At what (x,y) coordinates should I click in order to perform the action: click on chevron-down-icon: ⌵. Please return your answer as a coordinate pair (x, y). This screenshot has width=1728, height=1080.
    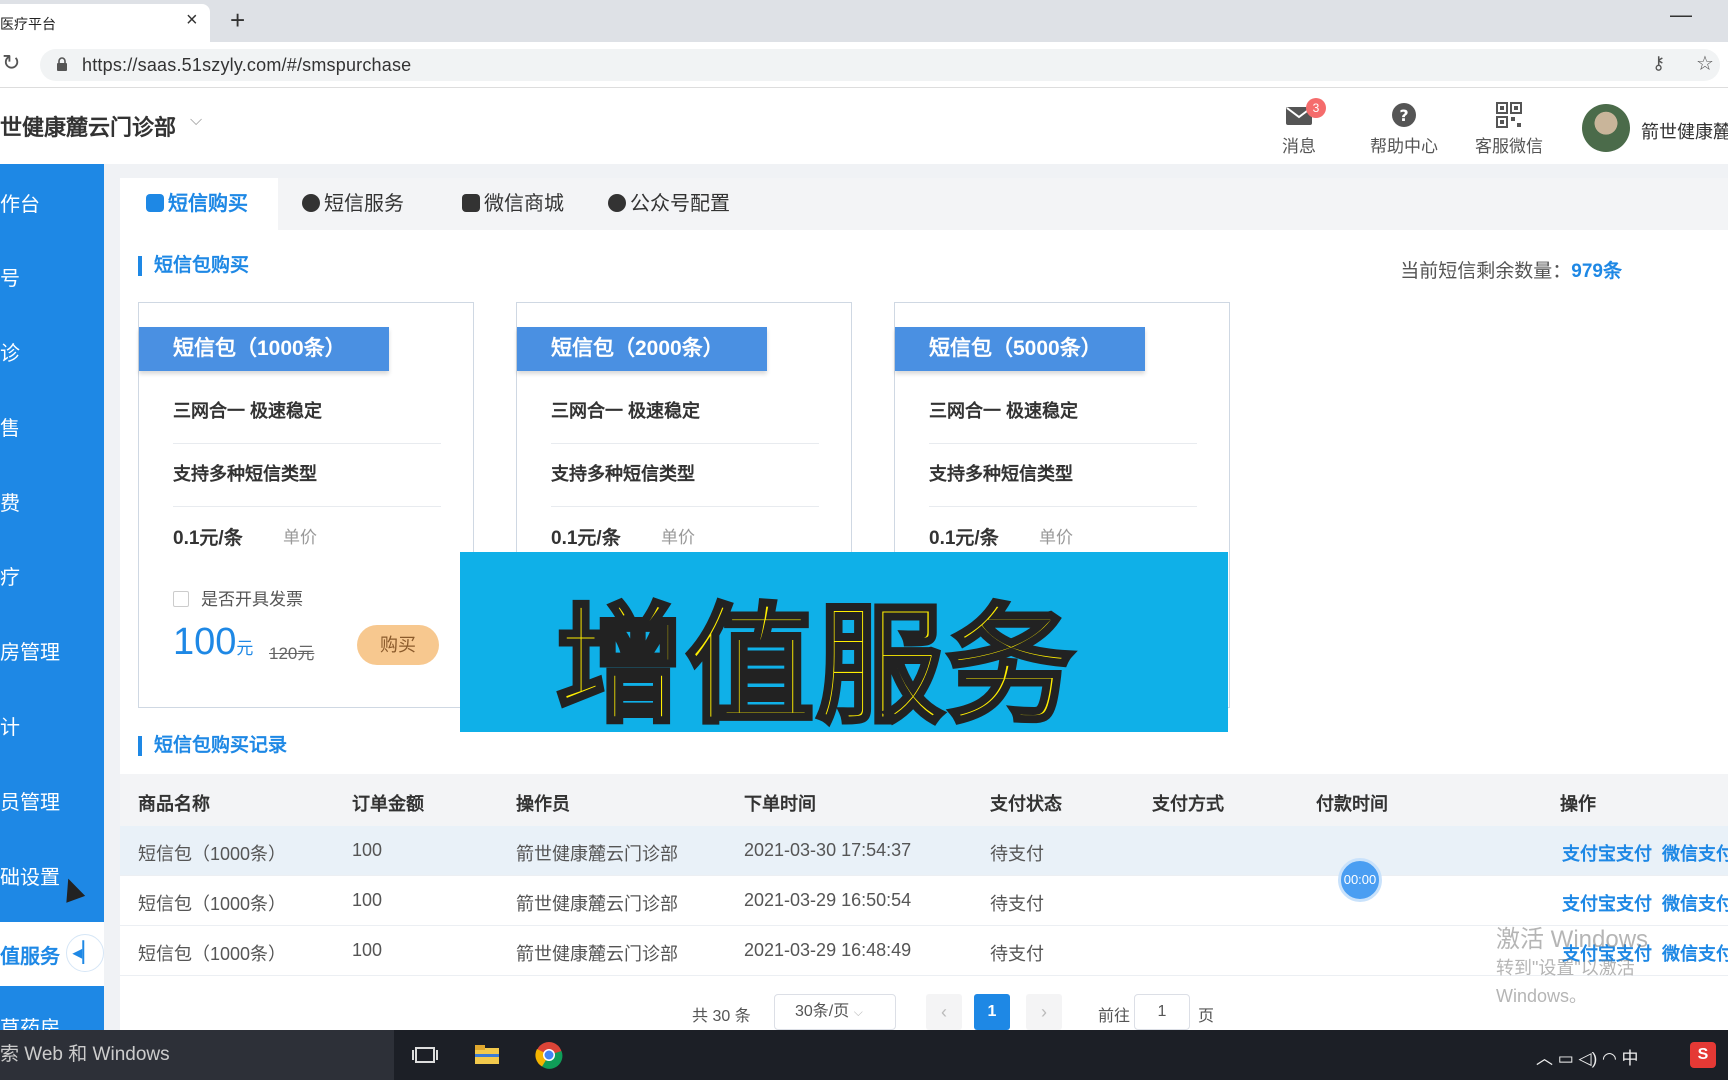
    Looking at the image, I should click on (196, 121).